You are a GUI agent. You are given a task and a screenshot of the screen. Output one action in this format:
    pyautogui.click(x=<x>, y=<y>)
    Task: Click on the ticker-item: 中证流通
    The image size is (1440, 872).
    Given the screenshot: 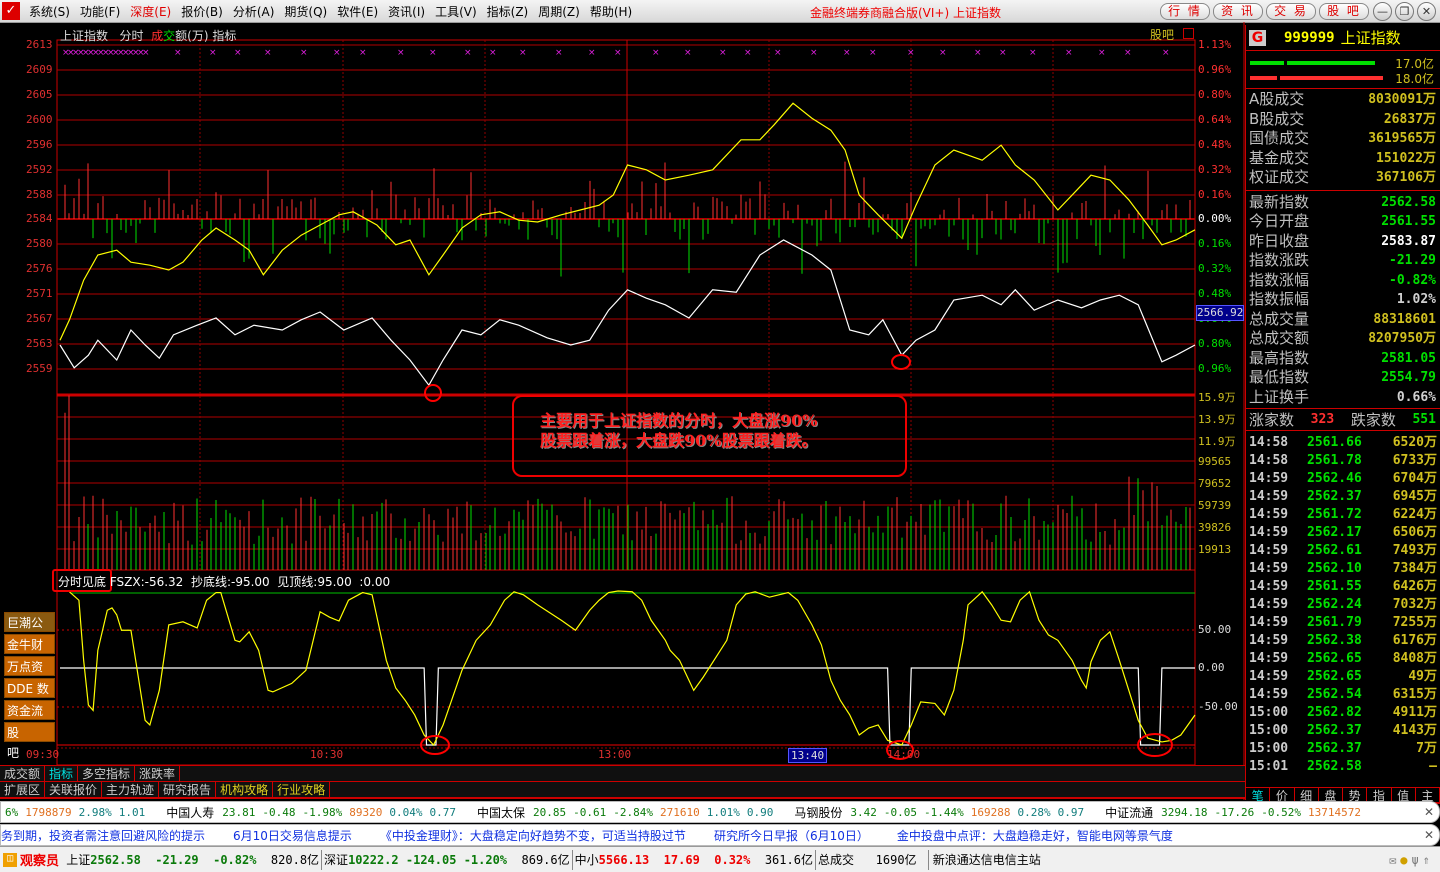 What is the action you would take?
    pyautogui.click(x=1129, y=812)
    